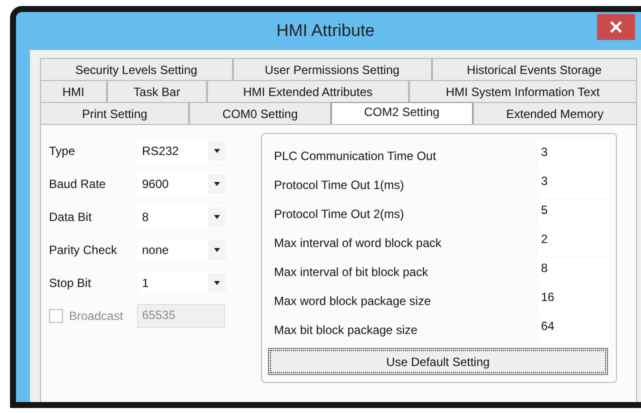 The width and height of the screenshot is (641, 413). Describe the element at coordinates (401, 113) in the screenshot. I see `tab: COM2 Setting` at that location.